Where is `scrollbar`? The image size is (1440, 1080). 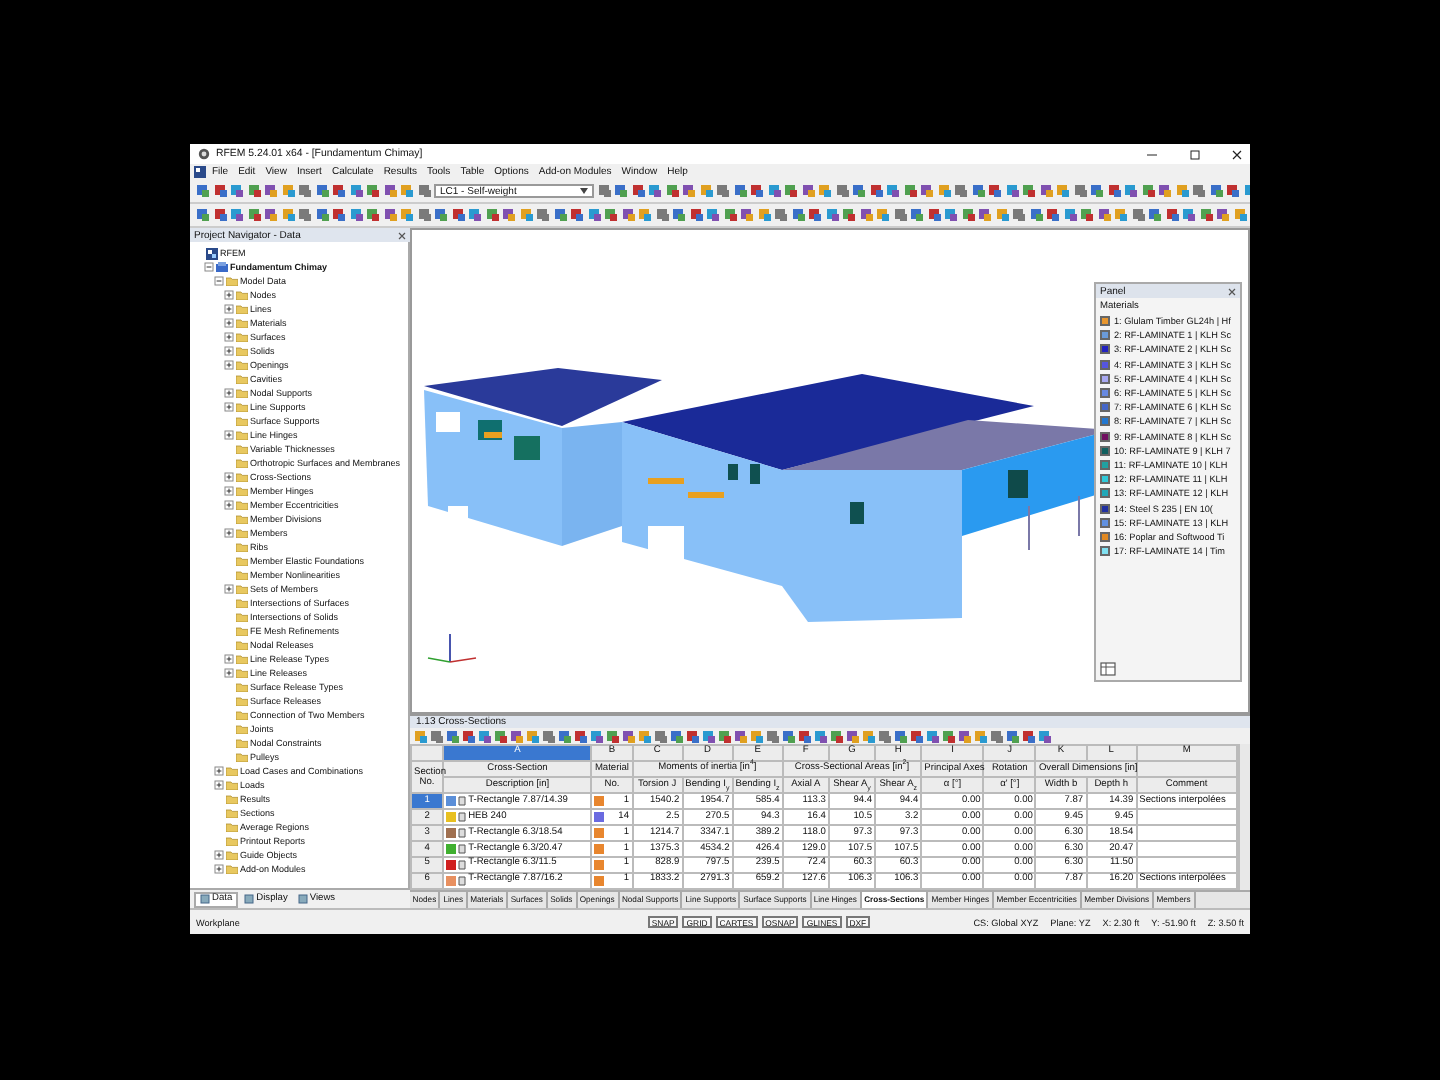
scrollbar is located at coordinates (1244, 817).